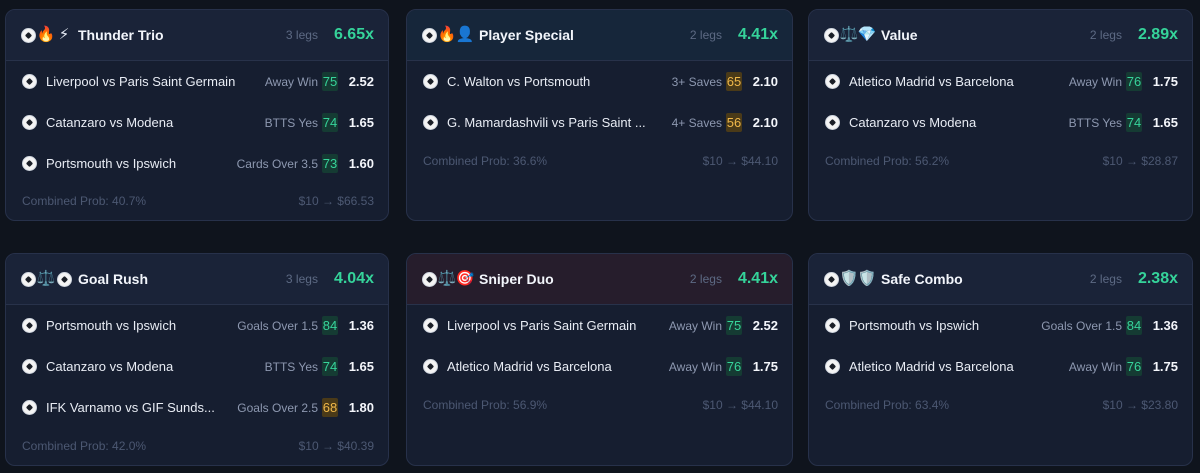  Describe the element at coordinates (600, 405) in the screenshot. I see `card-footer: Combined Prob: 56.9% $10 → $44.10` at that location.